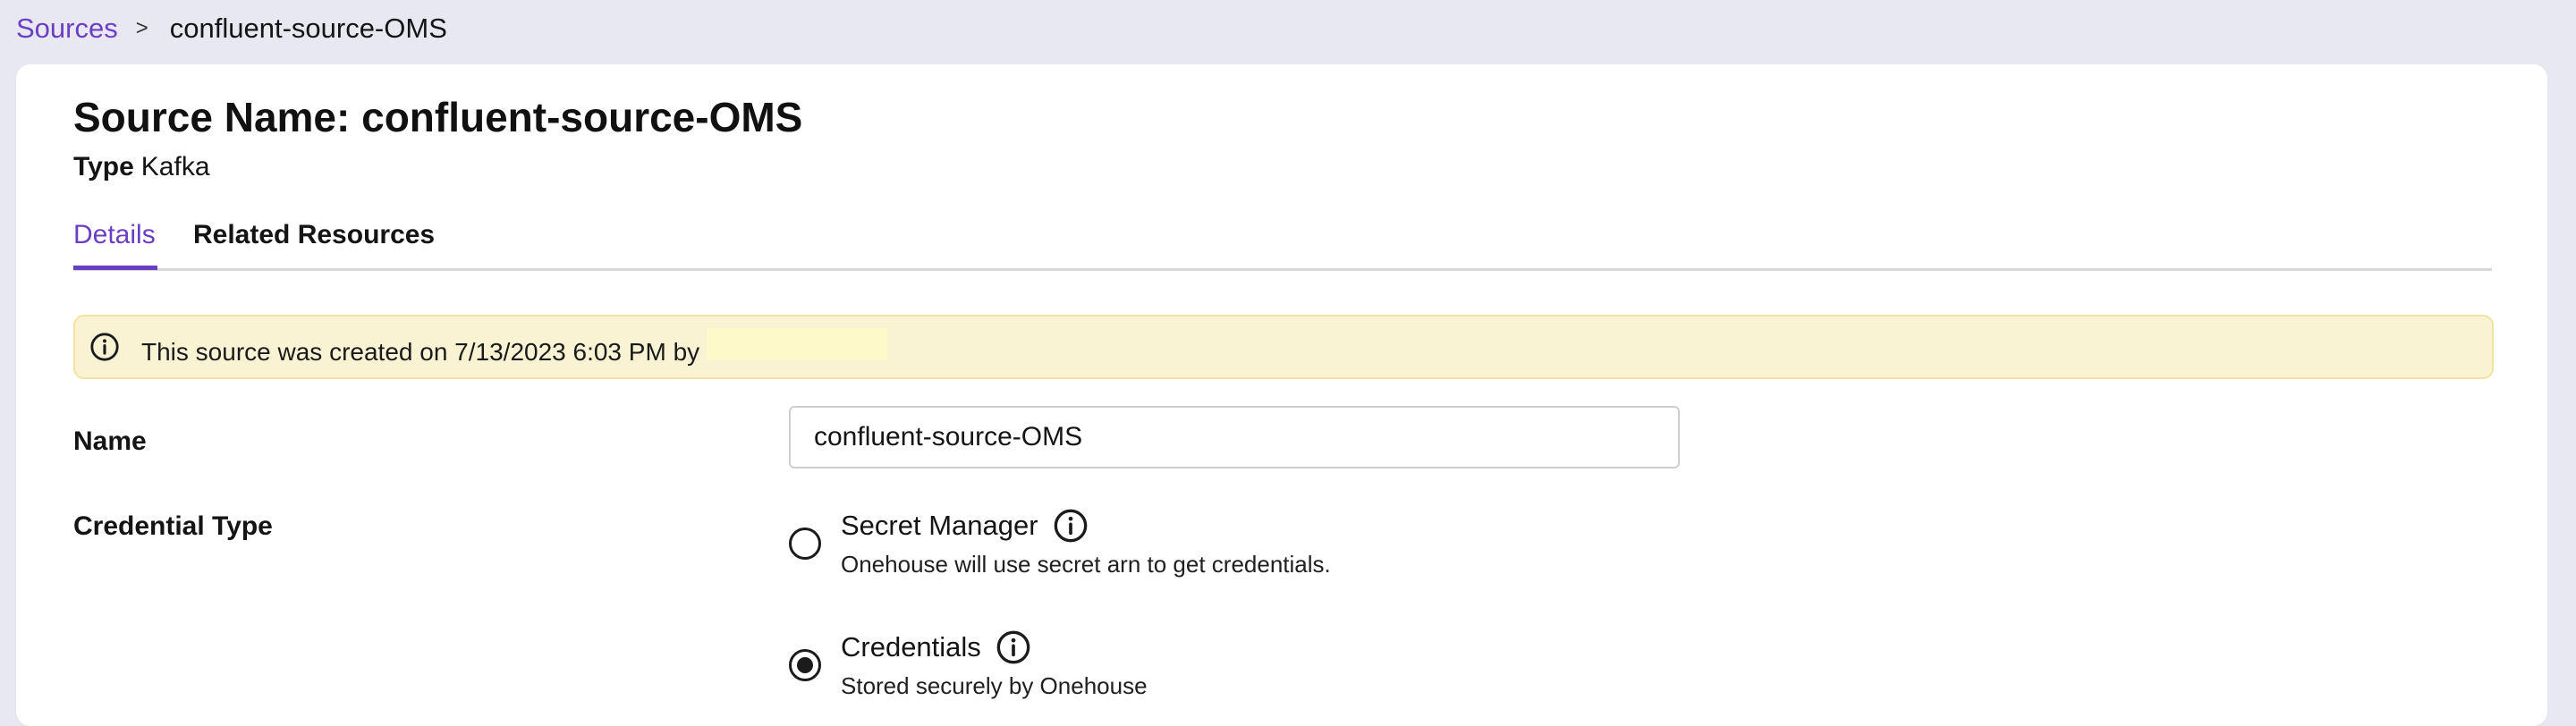 This screenshot has width=2576, height=726. Describe the element at coordinates (104, 347) in the screenshot. I see `info-circle-icon` at that location.